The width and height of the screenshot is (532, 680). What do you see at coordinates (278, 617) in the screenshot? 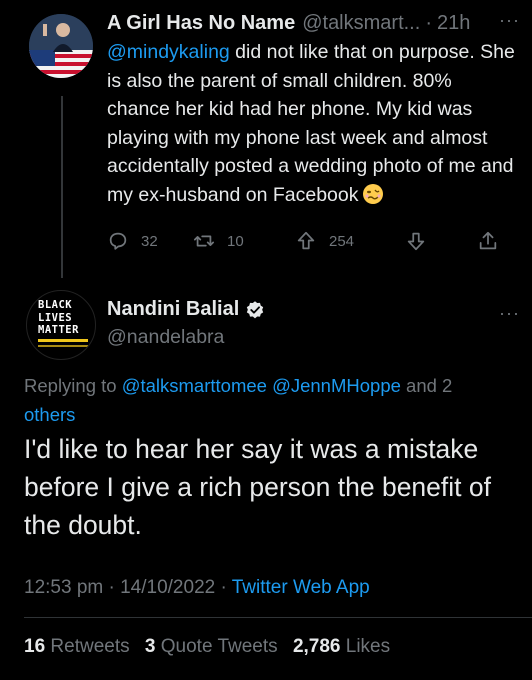
I see `divider` at bounding box center [278, 617].